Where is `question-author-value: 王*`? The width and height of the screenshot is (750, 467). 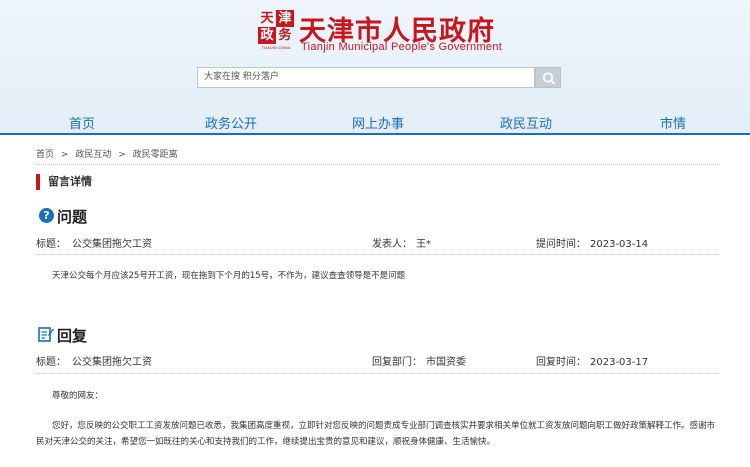
question-author-value: 王* is located at coordinates (423, 244).